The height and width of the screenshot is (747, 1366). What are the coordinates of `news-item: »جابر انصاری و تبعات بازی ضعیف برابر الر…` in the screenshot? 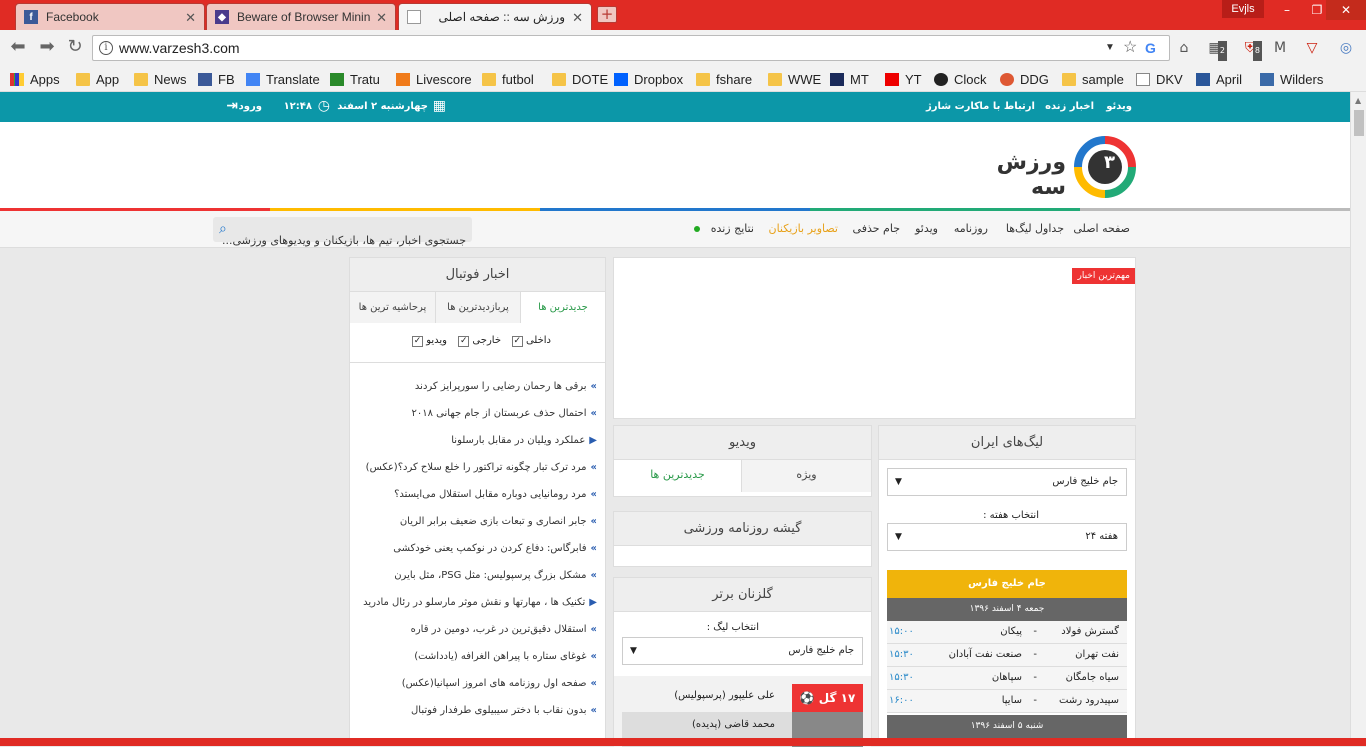 It's located at (498, 521).